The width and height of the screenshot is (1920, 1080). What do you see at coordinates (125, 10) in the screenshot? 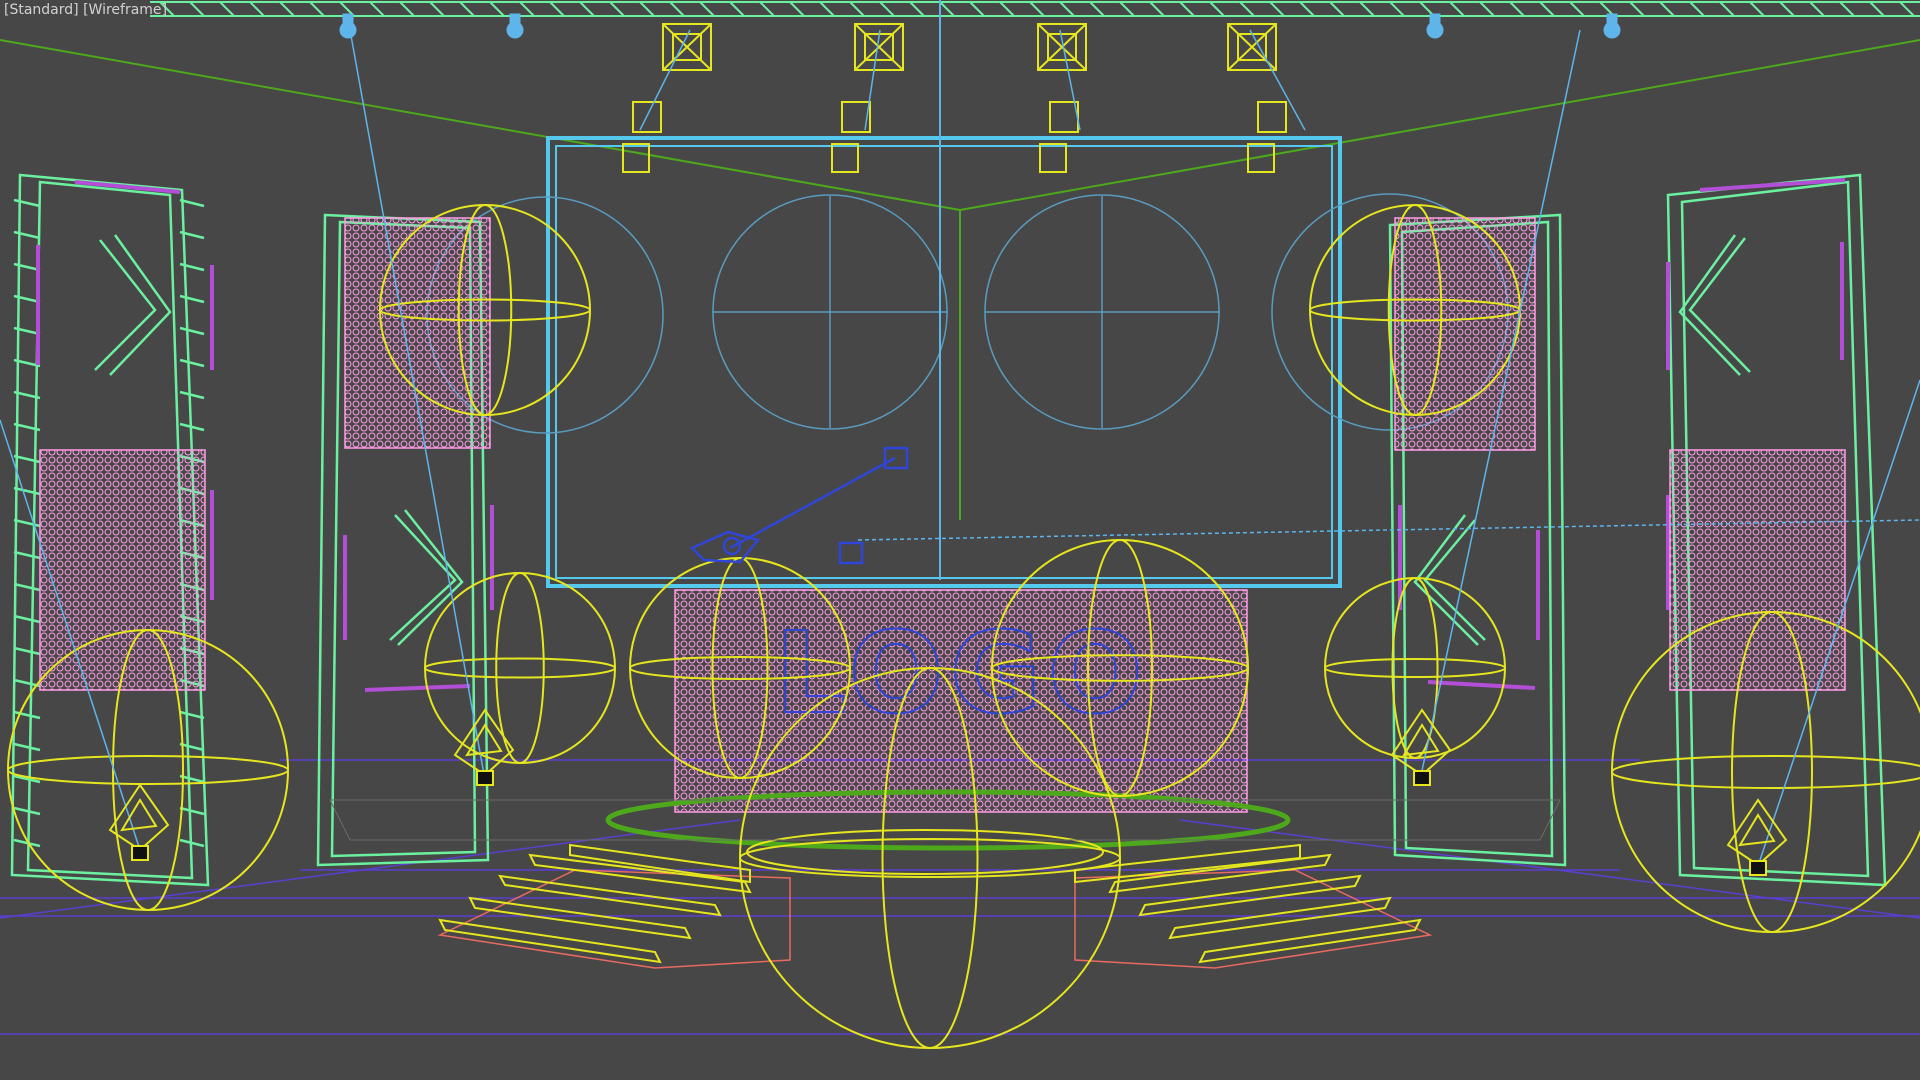
I see `shading-mode-menu: Wireframe` at bounding box center [125, 10].